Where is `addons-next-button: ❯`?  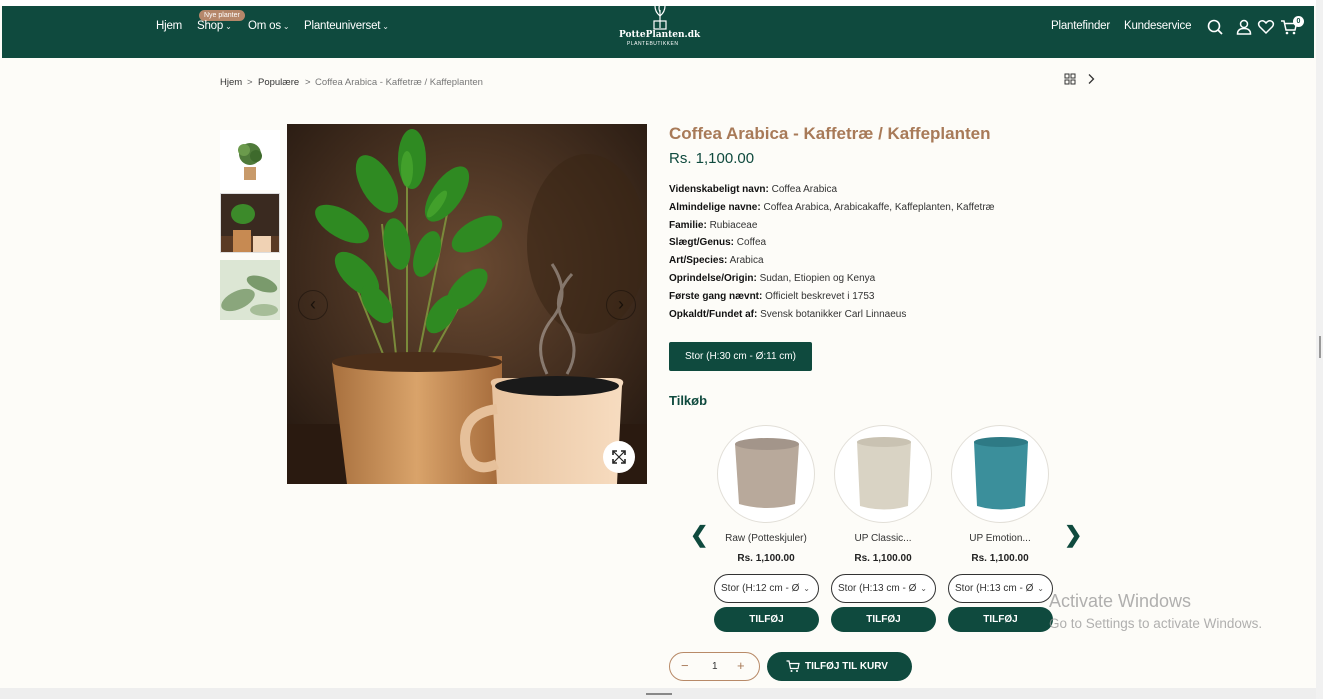
addons-next-button: ❯ is located at coordinates (1073, 535).